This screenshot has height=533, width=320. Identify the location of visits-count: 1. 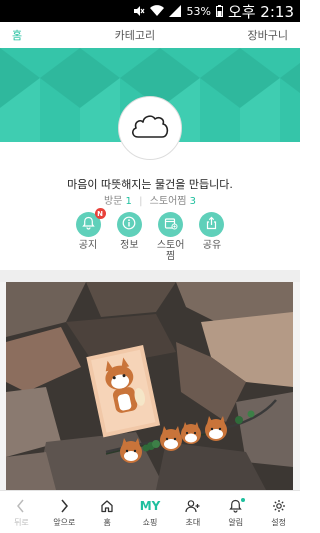
(128, 201).